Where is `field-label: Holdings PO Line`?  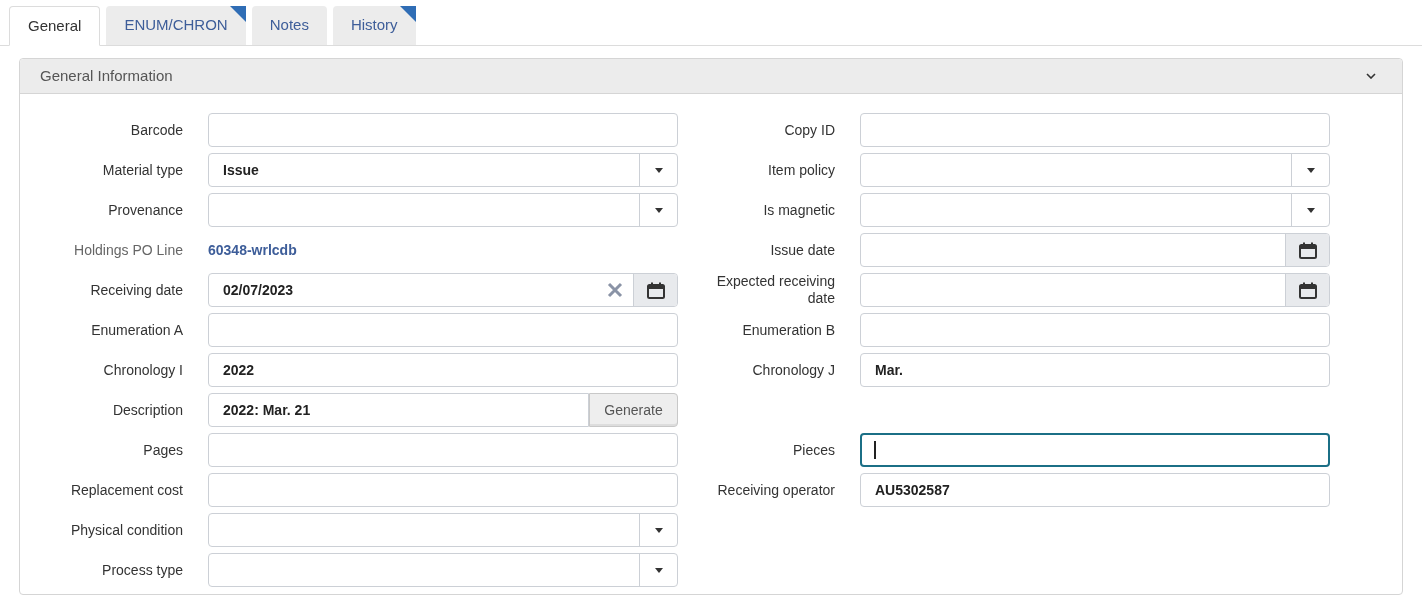
field-label: Holdings PO Line is located at coordinates (128, 250).